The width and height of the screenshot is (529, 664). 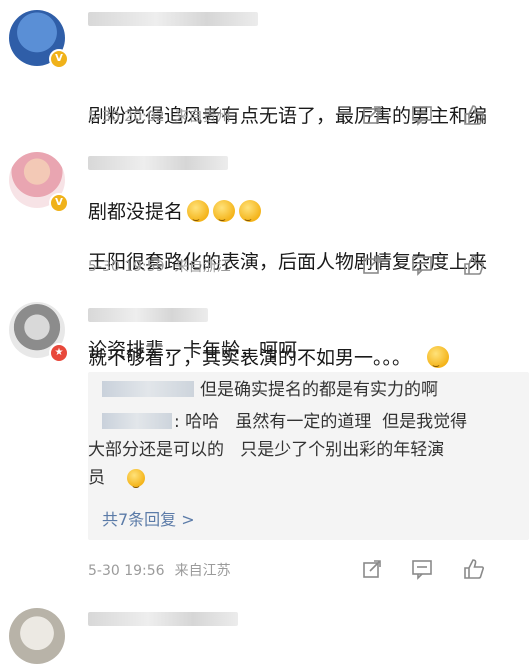 I want to click on reply-item: 但是确实提名的都是有实力的啊, so click(x=315, y=390).